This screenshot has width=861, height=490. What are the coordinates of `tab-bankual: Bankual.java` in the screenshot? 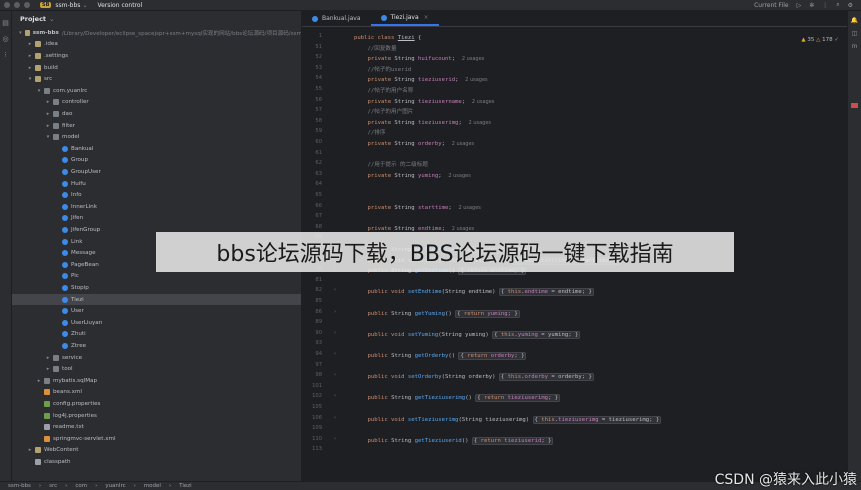 It's located at (336, 18).